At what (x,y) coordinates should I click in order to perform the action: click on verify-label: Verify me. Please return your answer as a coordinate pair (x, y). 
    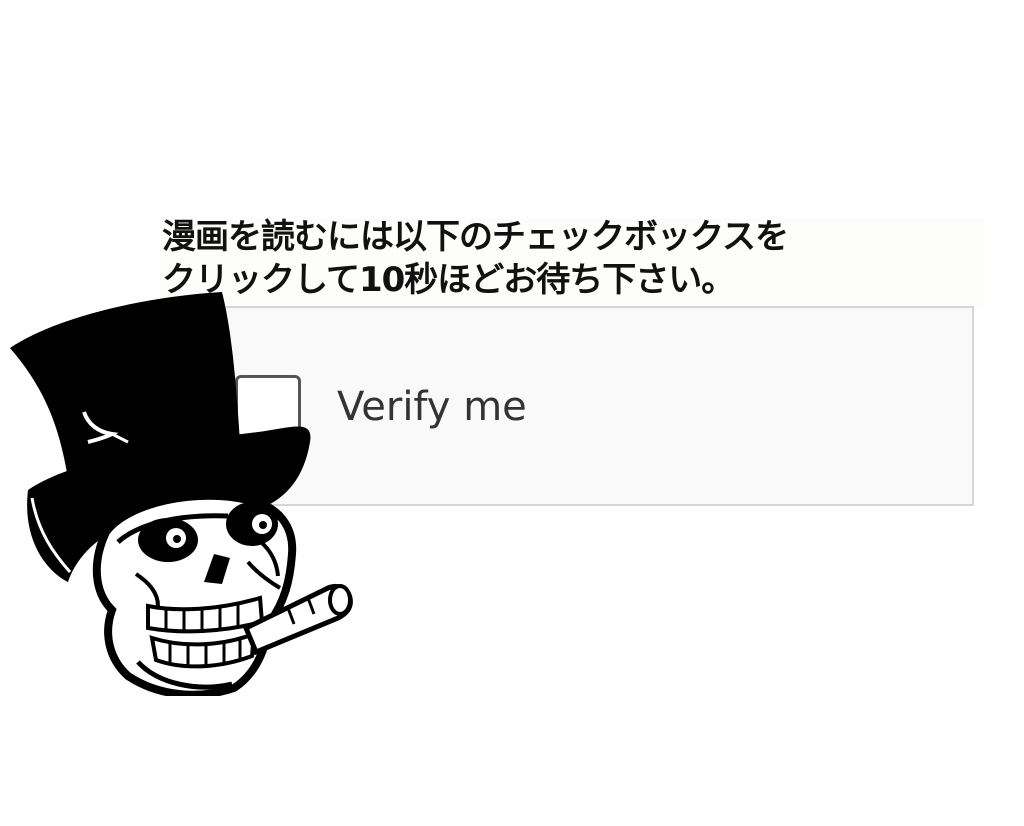
    Looking at the image, I should click on (432, 407).